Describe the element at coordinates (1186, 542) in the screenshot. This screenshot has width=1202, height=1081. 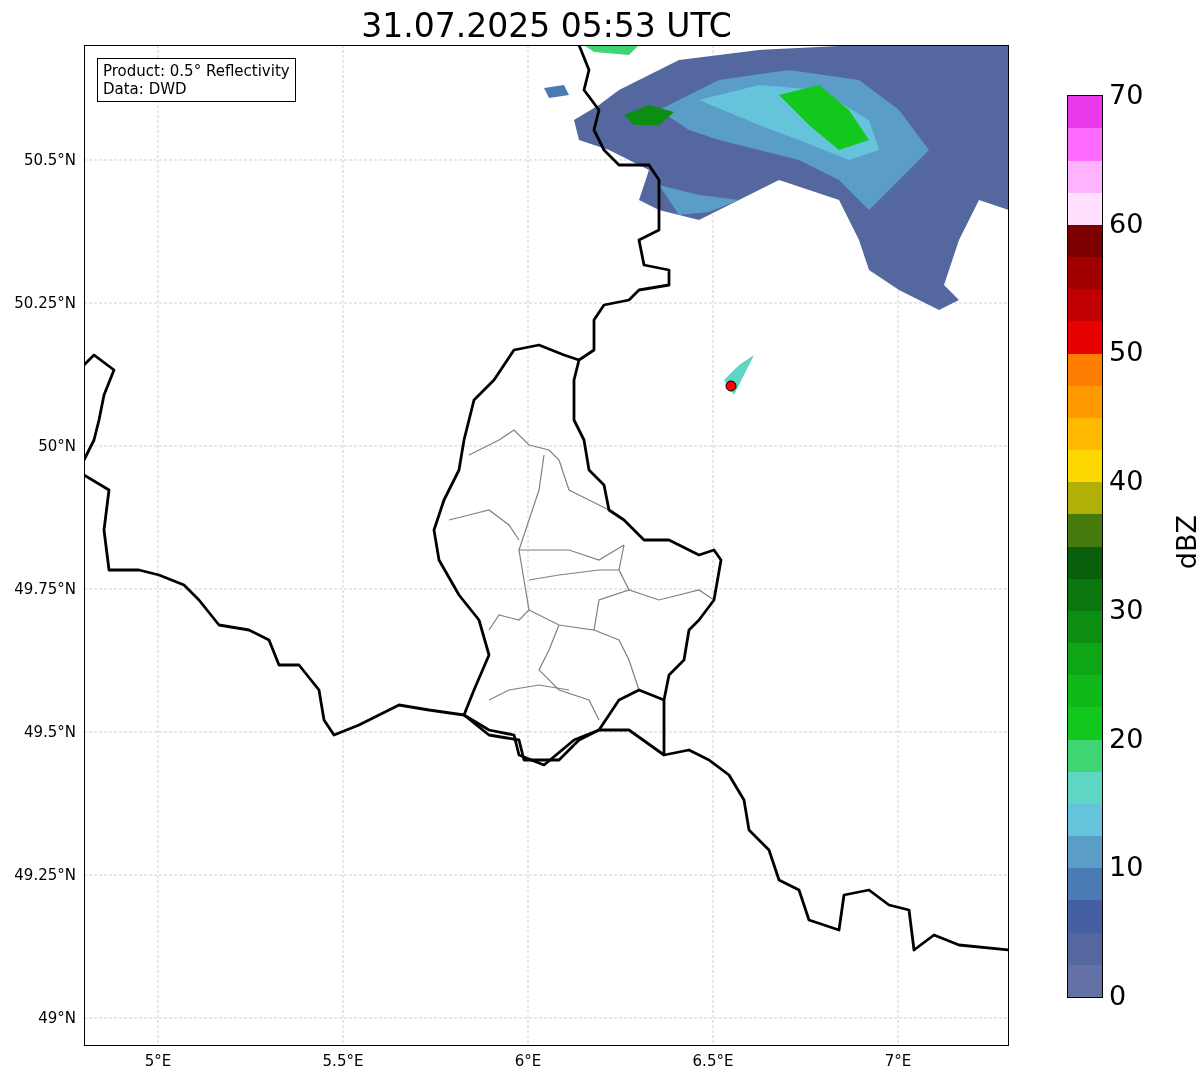
I see `colorbar-label: dBZ` at that location.